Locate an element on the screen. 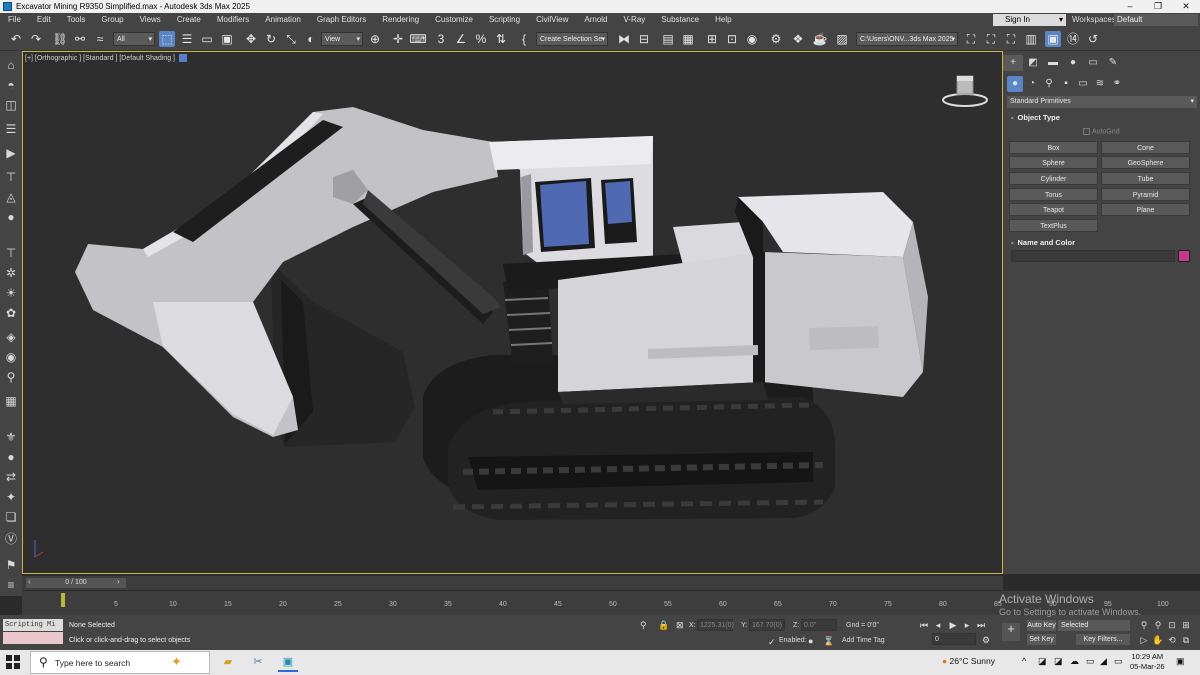 The image size is (1200, 675). angle-snap-icon: ∠ is located at coordinates (461, 39).